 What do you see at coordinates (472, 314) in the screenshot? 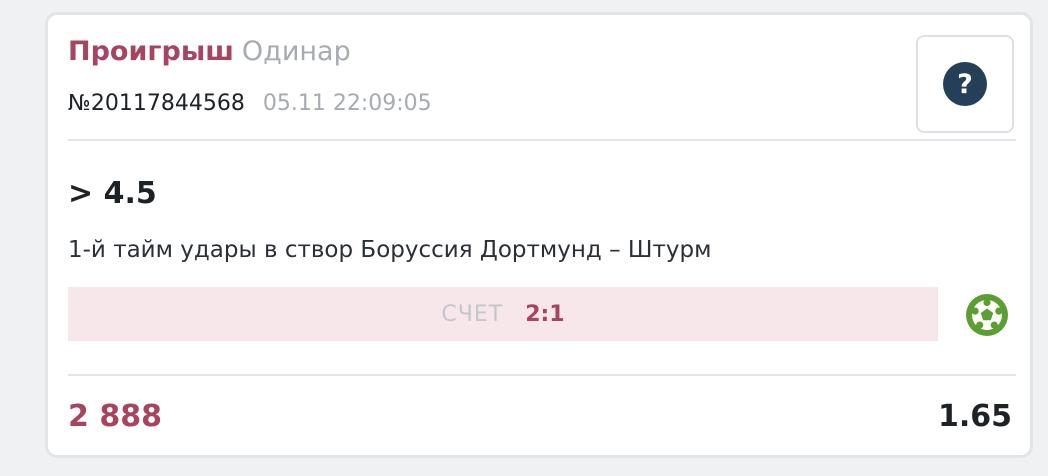
I see `score-label: СЧЕТ` at bounding box center [472, 314].